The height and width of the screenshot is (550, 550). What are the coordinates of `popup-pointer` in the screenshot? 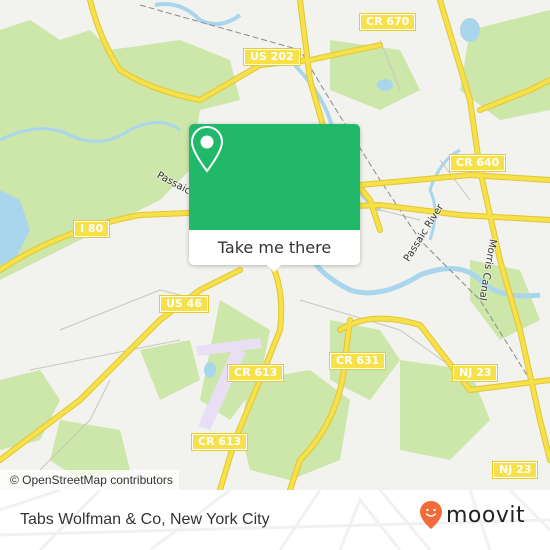 It's located at (274, 268).